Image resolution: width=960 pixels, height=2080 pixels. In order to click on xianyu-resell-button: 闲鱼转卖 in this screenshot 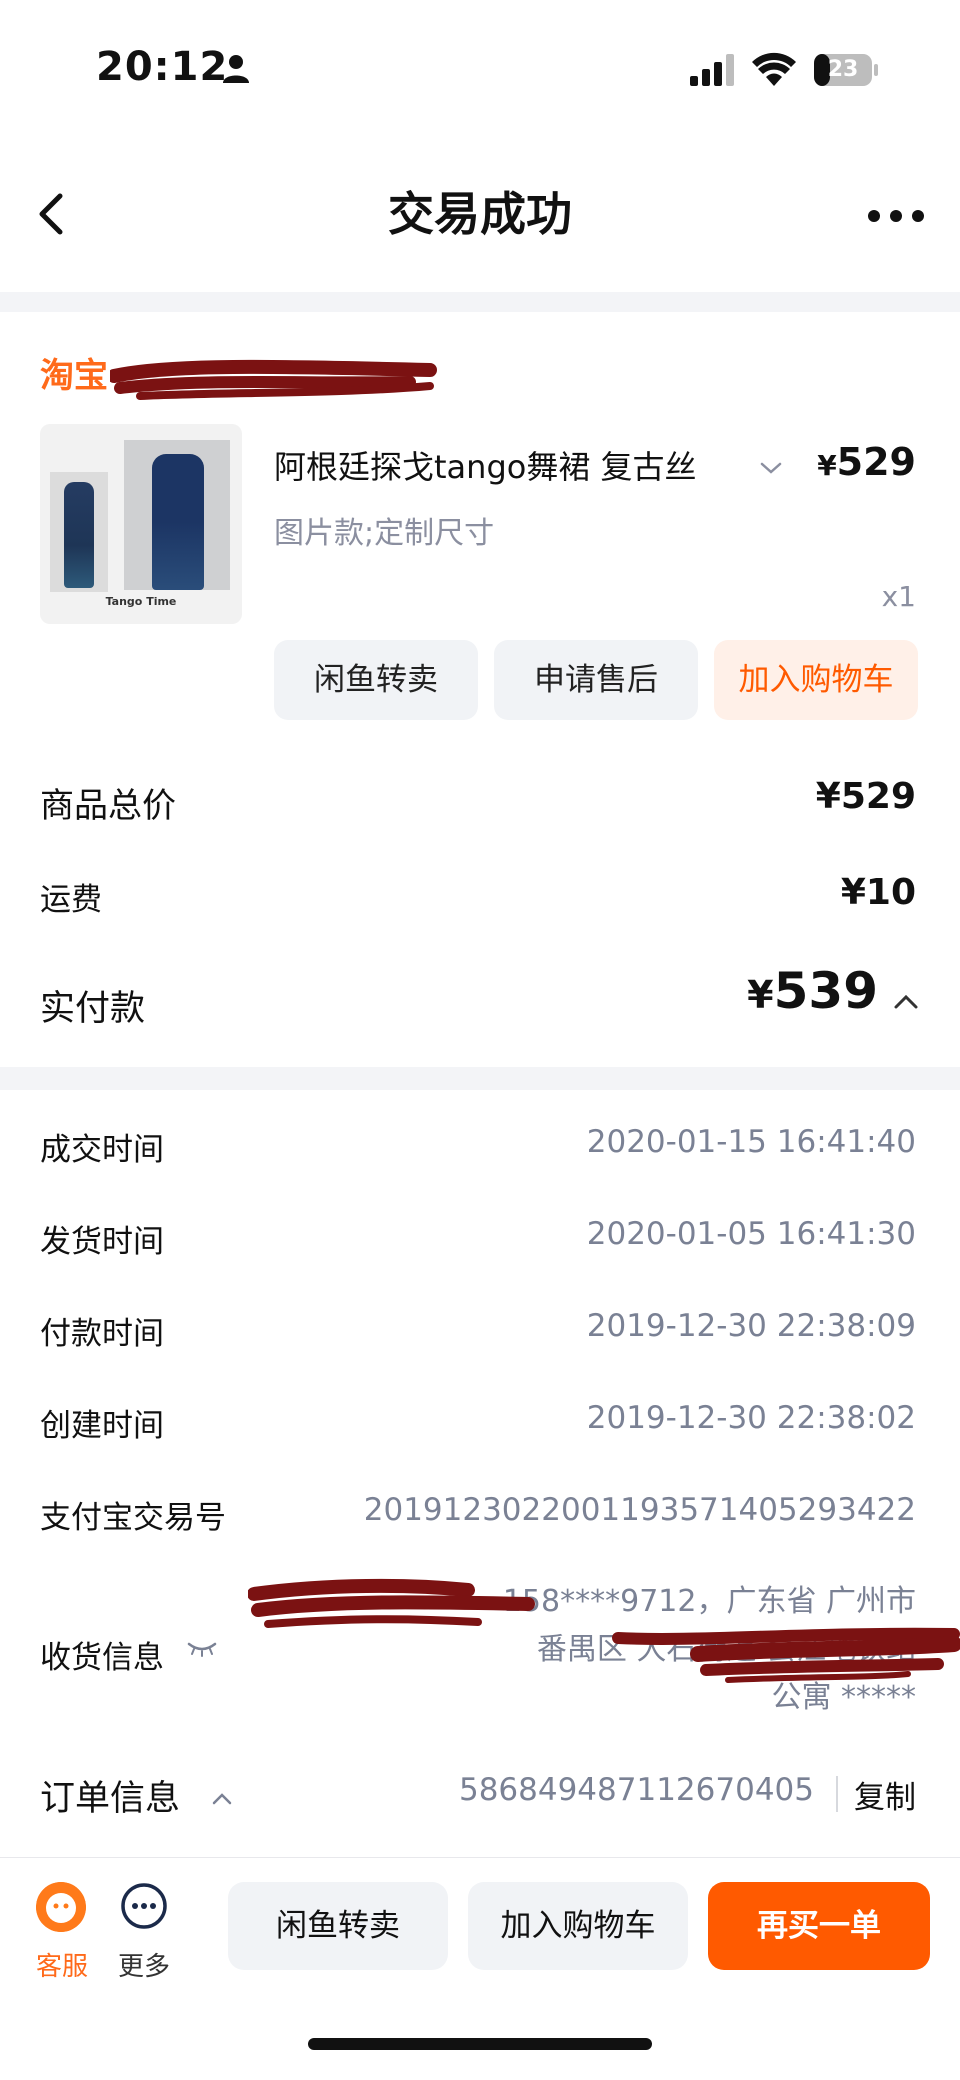, I will do `click(376, 680)`.